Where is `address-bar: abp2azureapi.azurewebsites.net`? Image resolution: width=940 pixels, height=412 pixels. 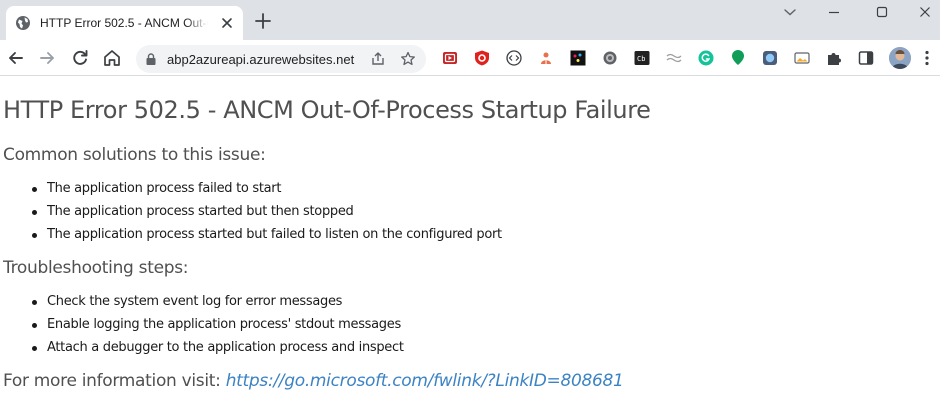
address-bar: abp2azureapi.azurewebsites.net is located at coordinates (281, 59).